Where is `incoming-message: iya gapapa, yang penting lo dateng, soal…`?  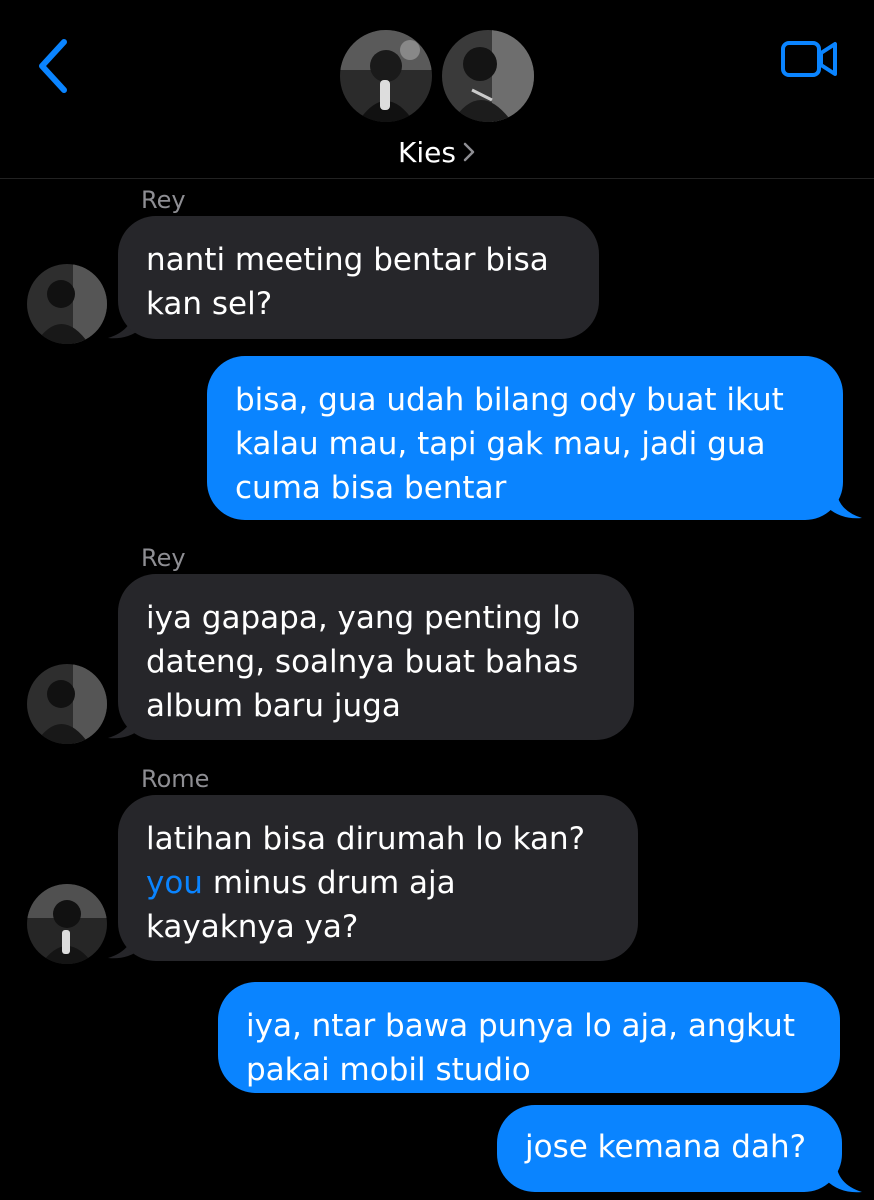
incoming-message: iya gapapa, yang penting lo dateng, soal… is located at coordinates (376, 657).